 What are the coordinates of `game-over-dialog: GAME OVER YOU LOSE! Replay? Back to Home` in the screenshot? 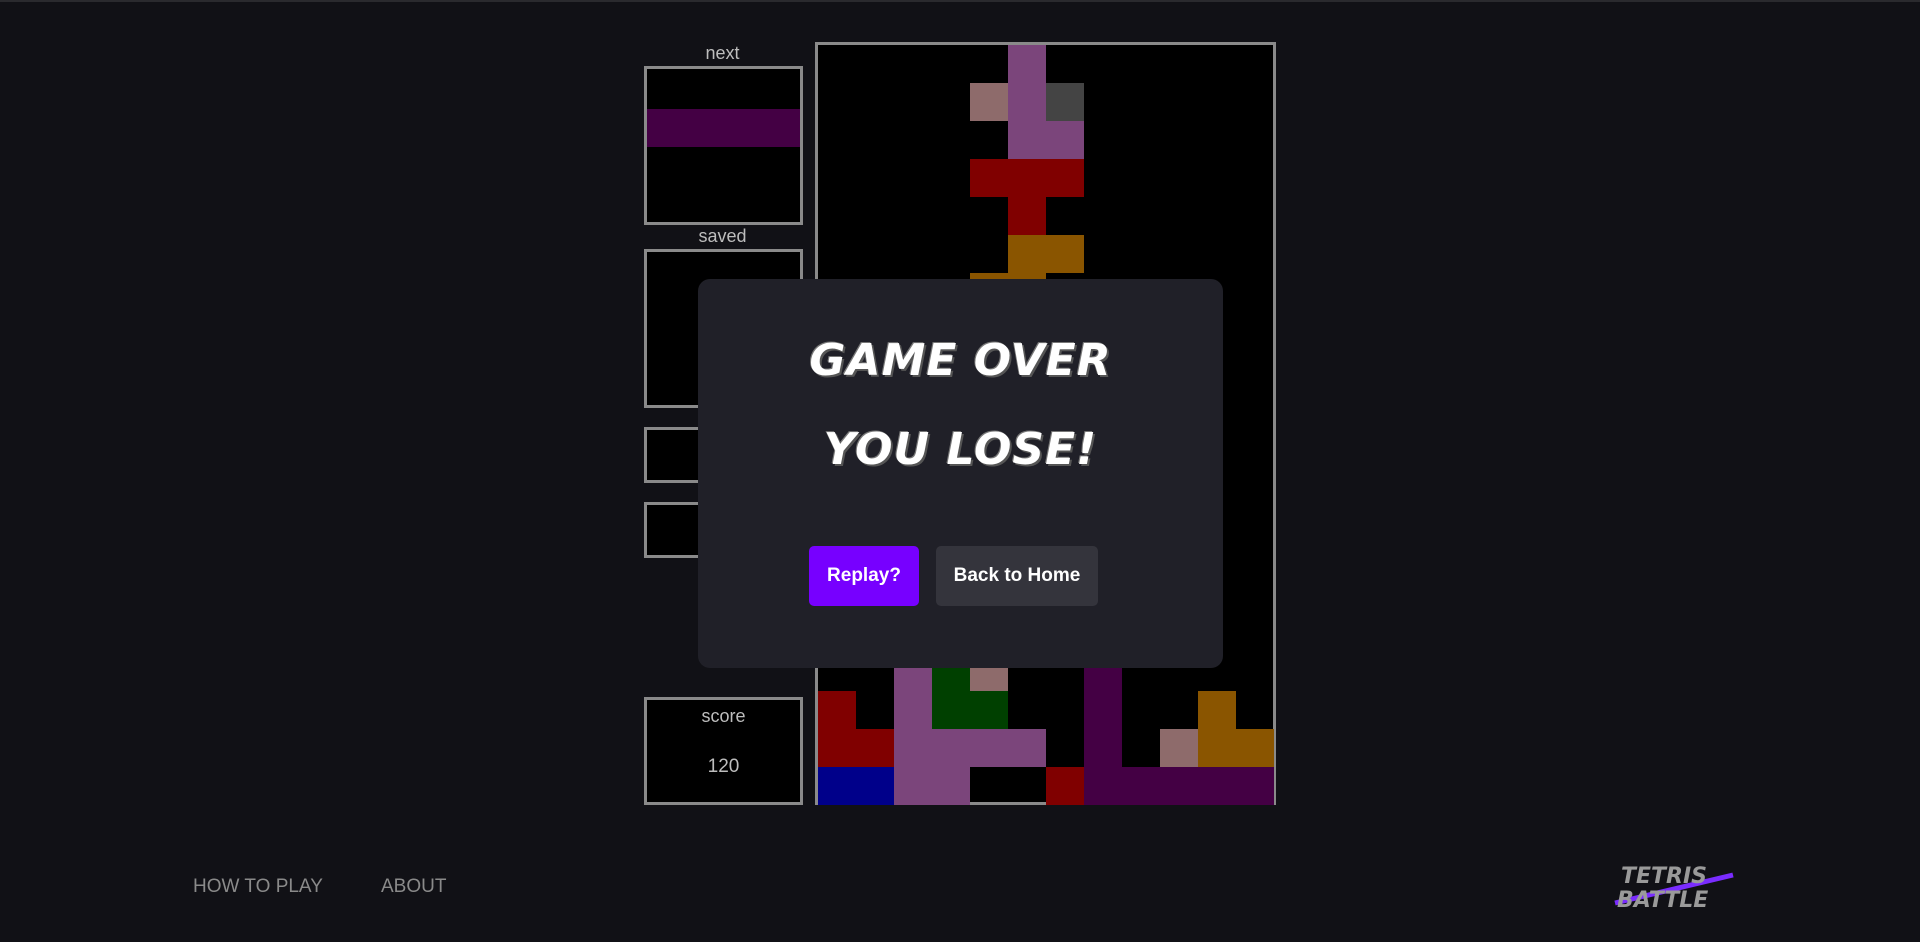 It's located at (960, 473).